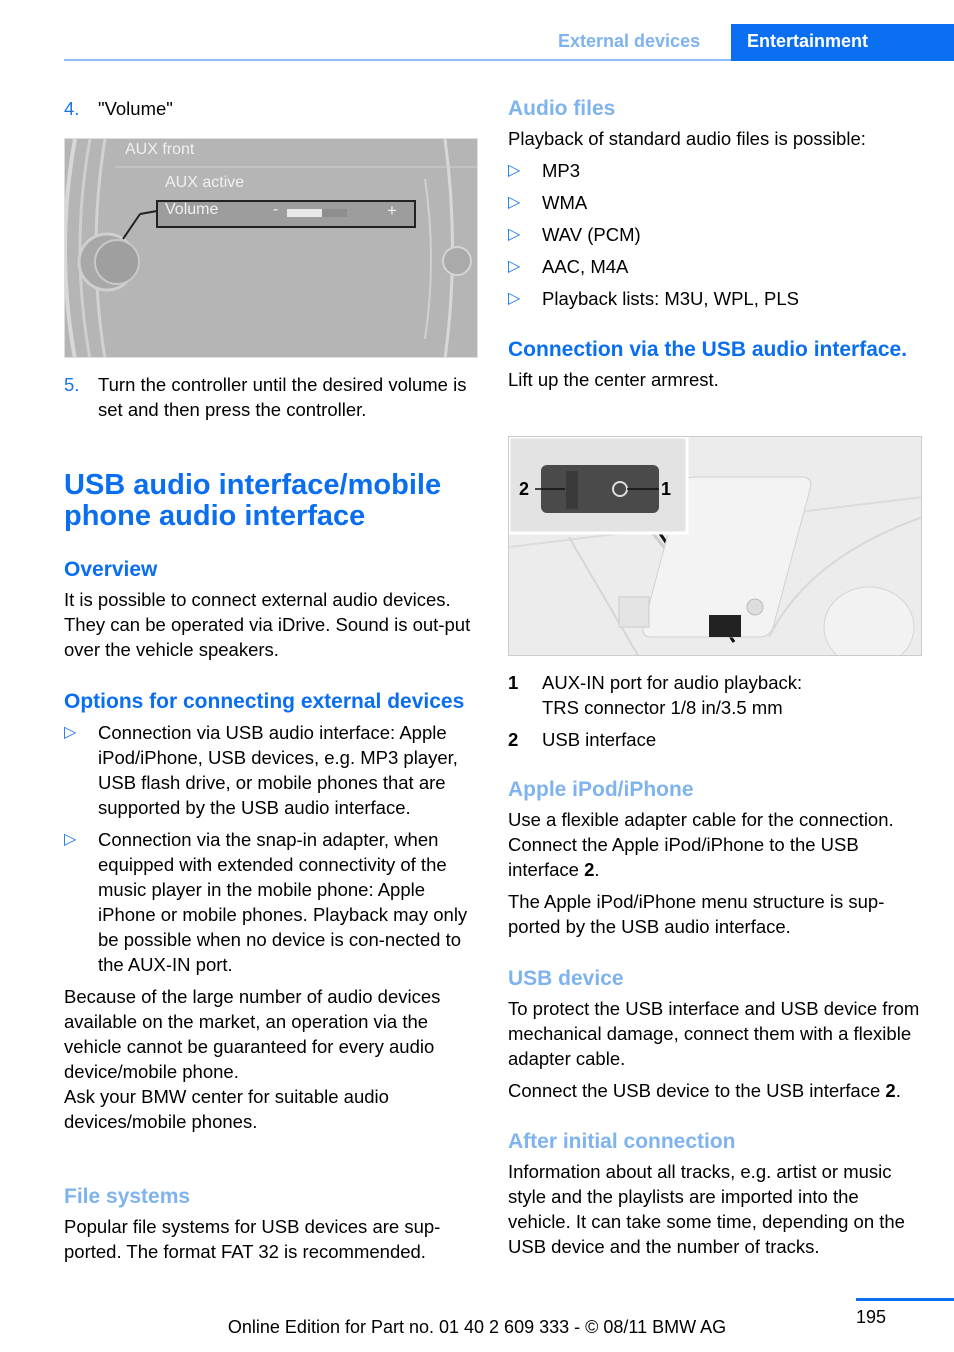 The height and width of the screenshot is (1352, 954). Describe the element at coordinates (127, 1196) in the screenshot. I see `filesystems-heading: File systems` at that location.